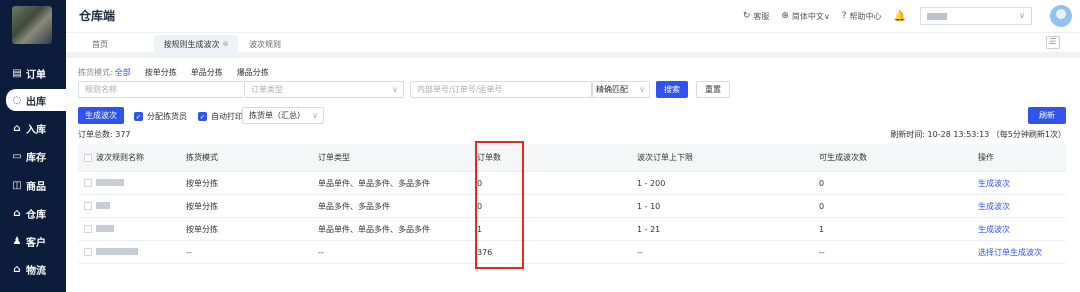 The height and width of the screenshot is (292, 1080). I want to click on outbound-icon: ◌, so click(17, 100).